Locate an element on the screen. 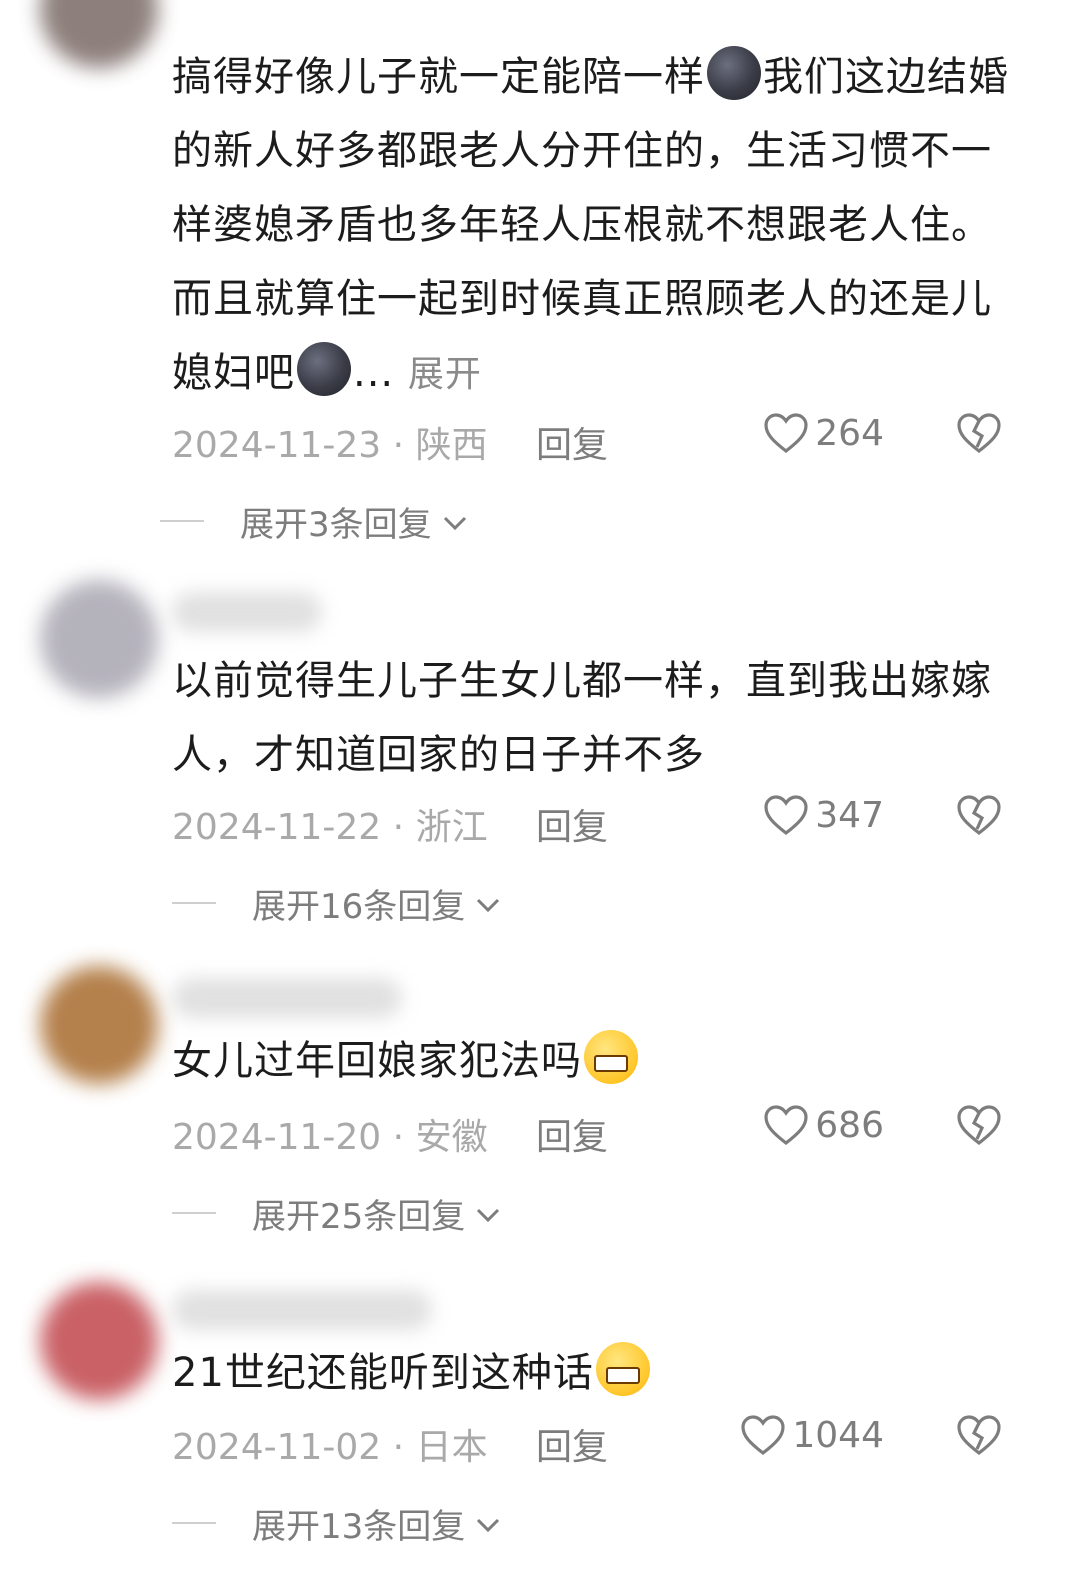  comment-text: 21世纪还能听到这种话 is located at coordinates (592, 1373).